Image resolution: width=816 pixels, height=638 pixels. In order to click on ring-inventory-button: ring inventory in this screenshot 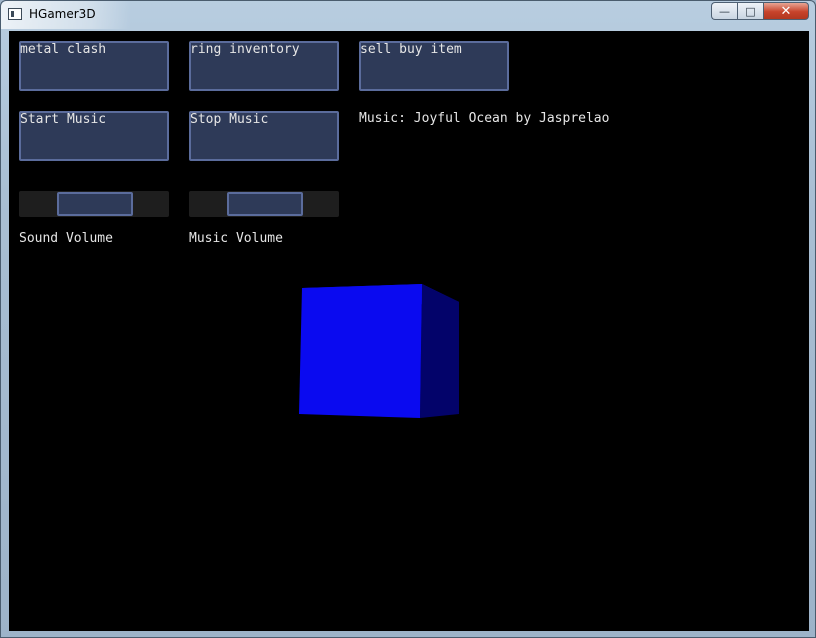, I will do `click(264, 66)`.